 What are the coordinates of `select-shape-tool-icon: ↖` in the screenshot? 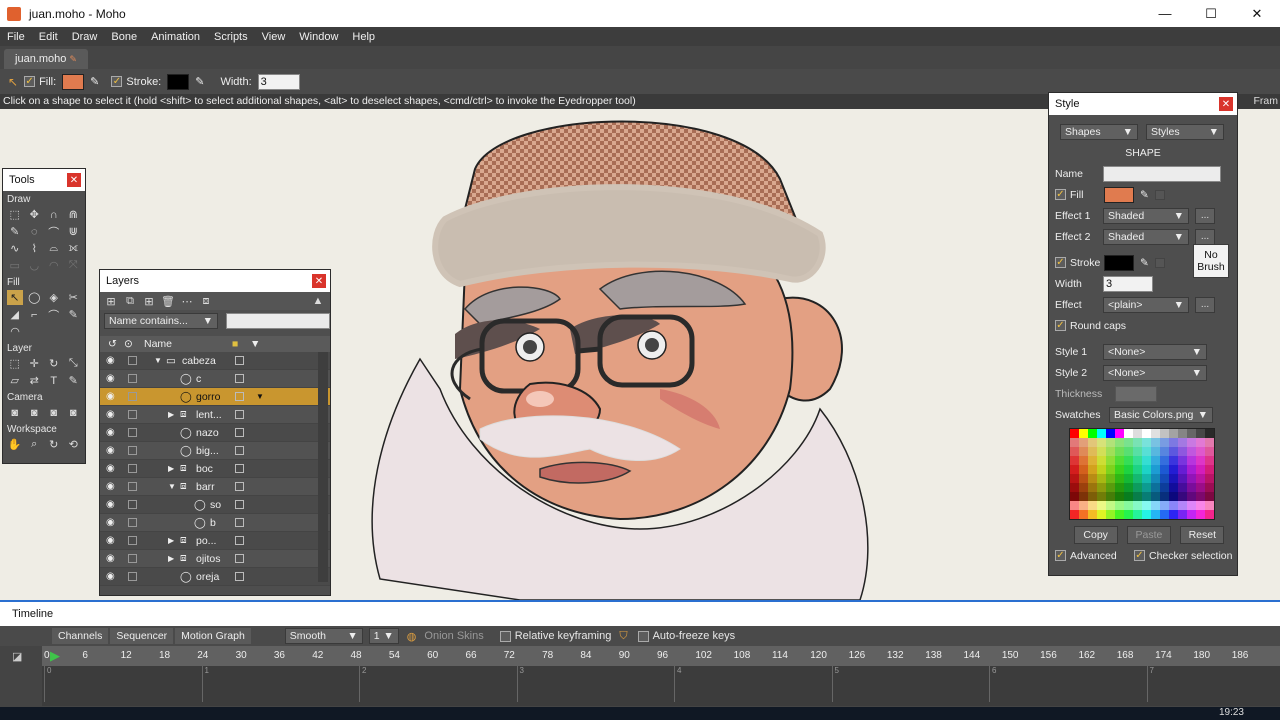 It's located at (15, 297).